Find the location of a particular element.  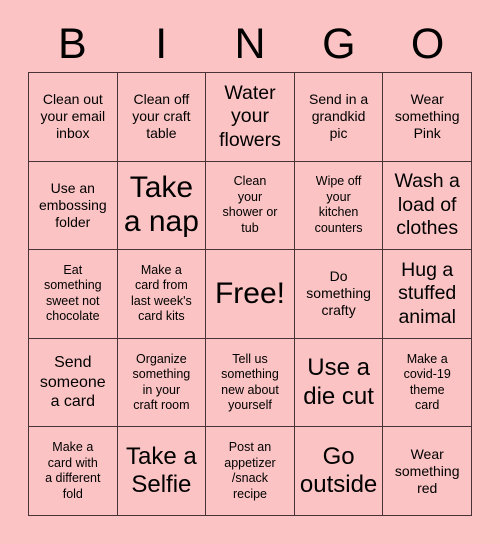

bingo-cell-r3c3: Free! is located at coordinates (250, 294).